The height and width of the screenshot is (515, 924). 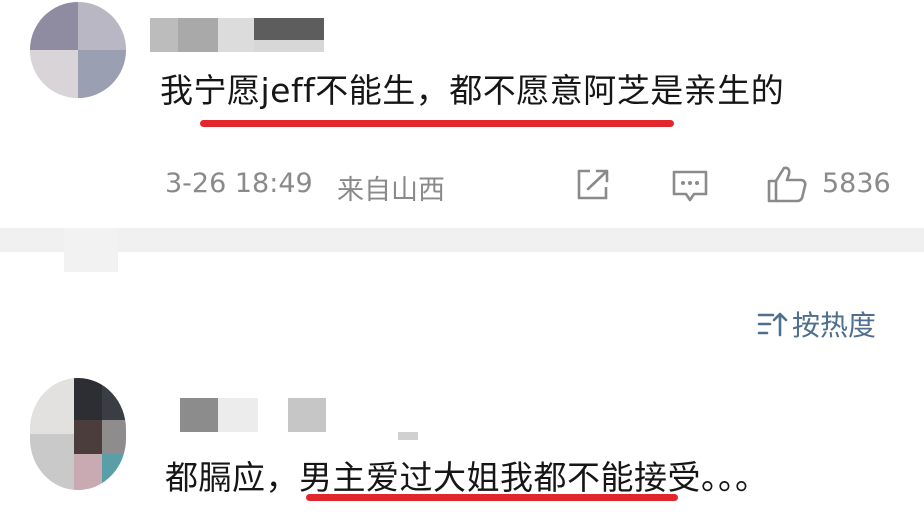 What do you see at coordinates (772, 324) in the screenshot?
I see `sort-icon` at bounding box center [772, 324].